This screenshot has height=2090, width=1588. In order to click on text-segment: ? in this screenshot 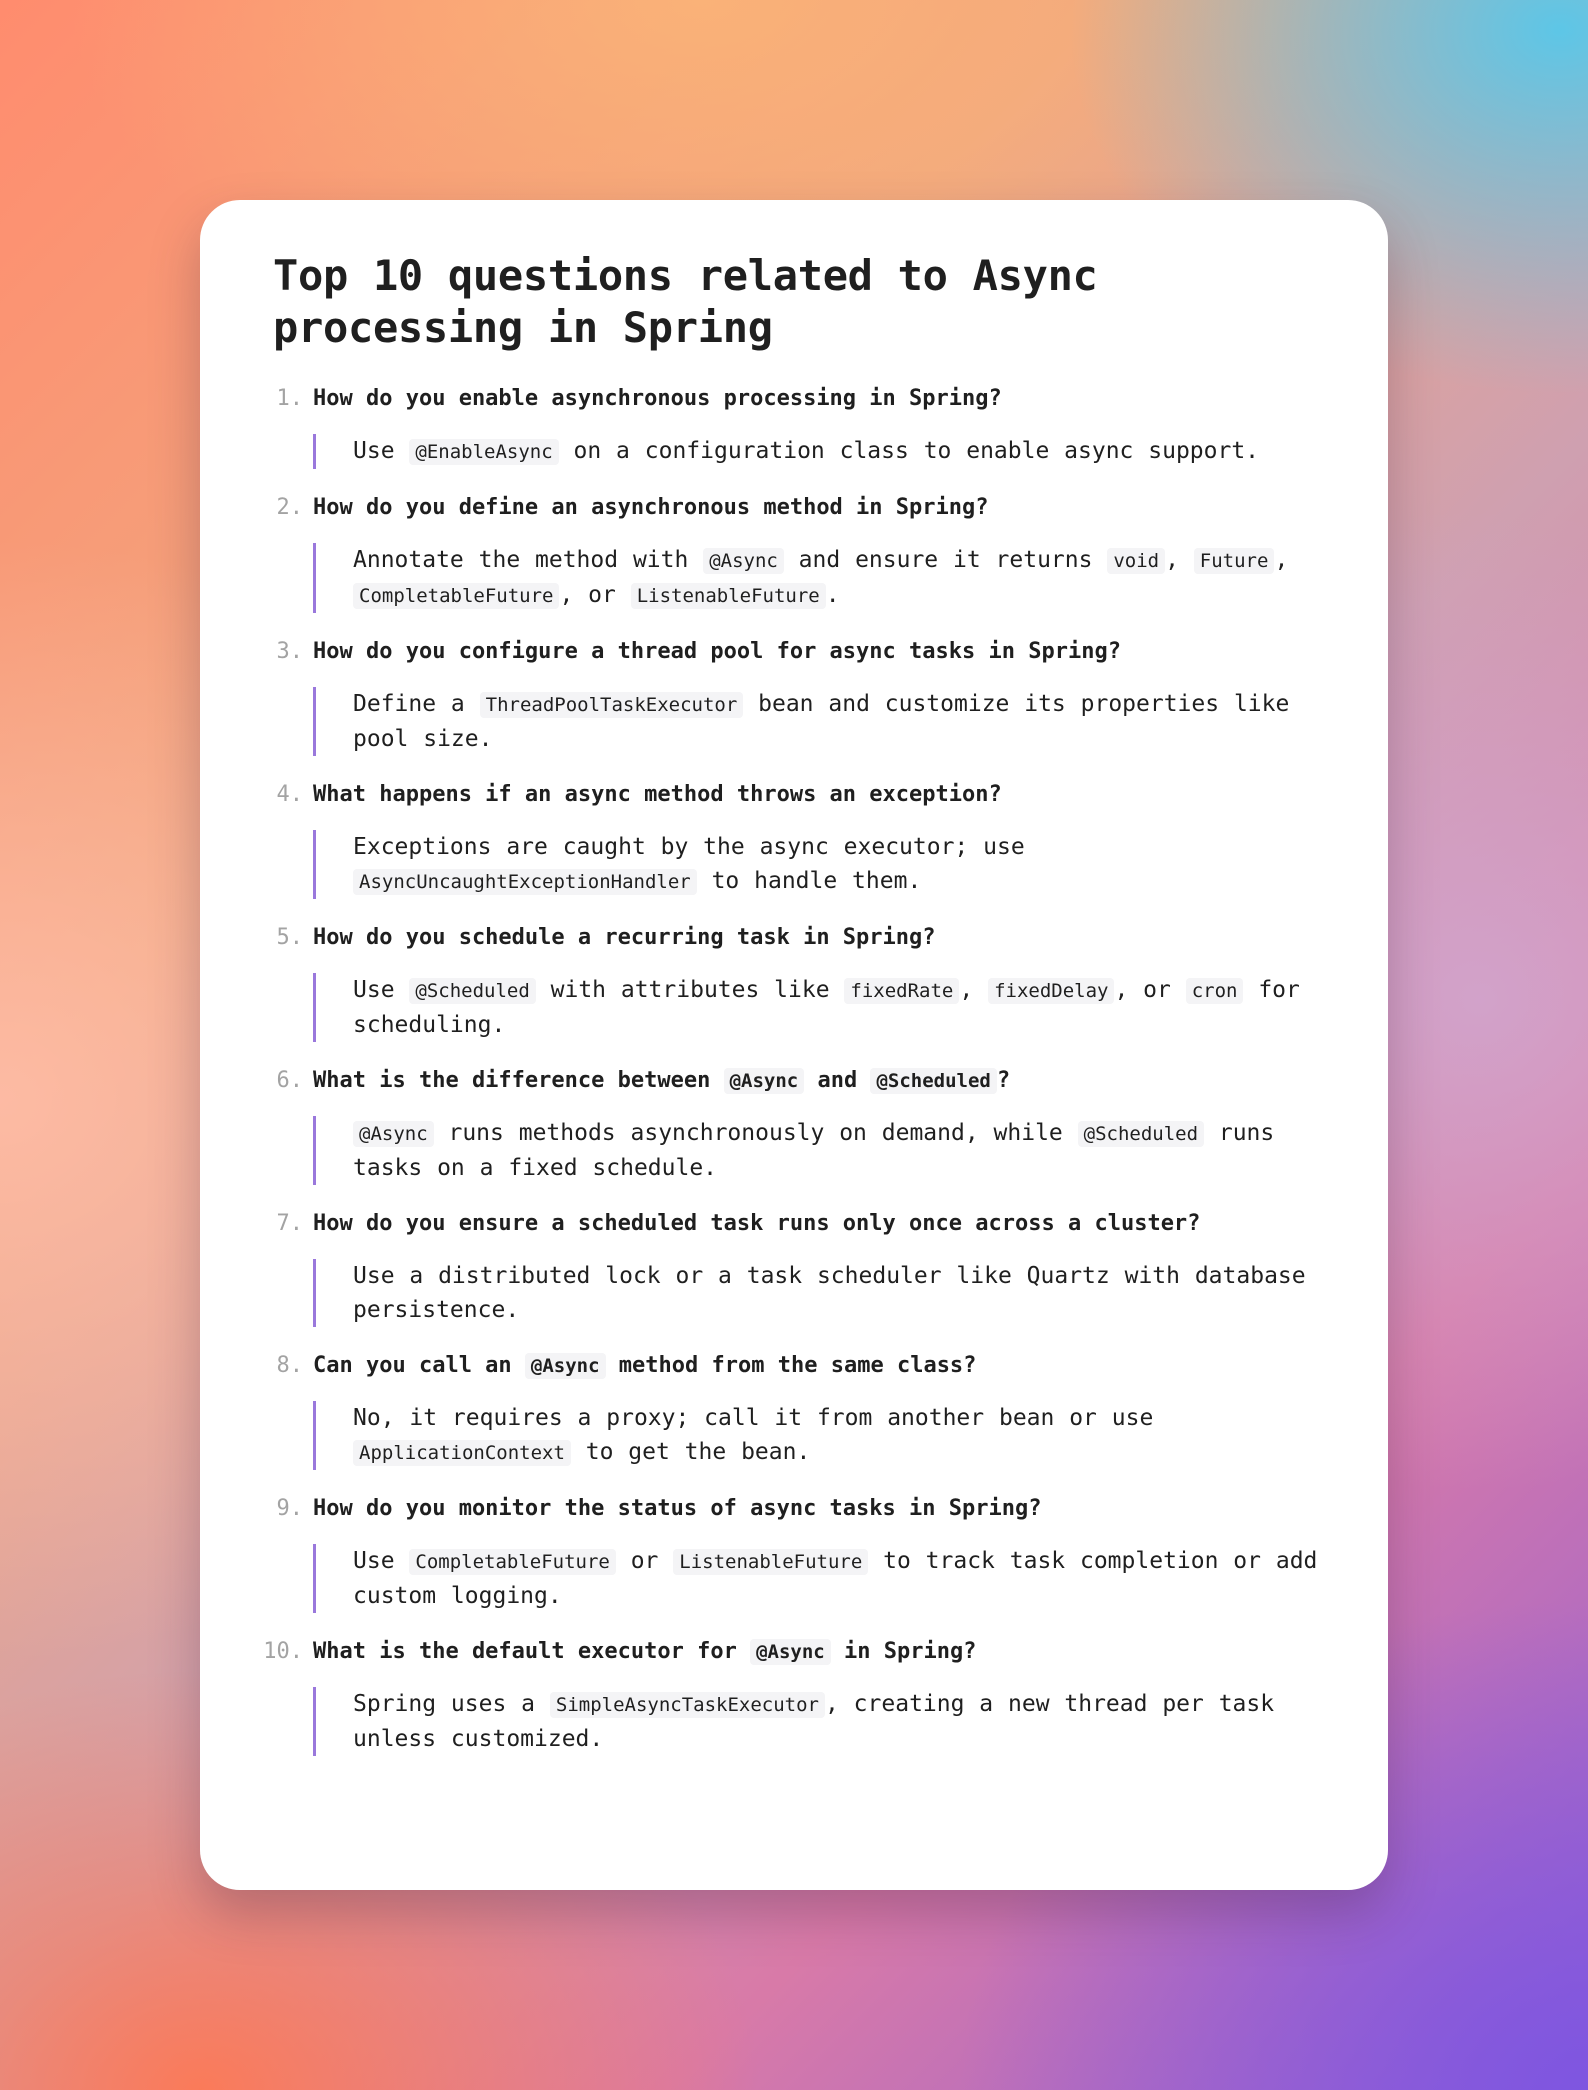, I will do `click(1003, 1080)`.